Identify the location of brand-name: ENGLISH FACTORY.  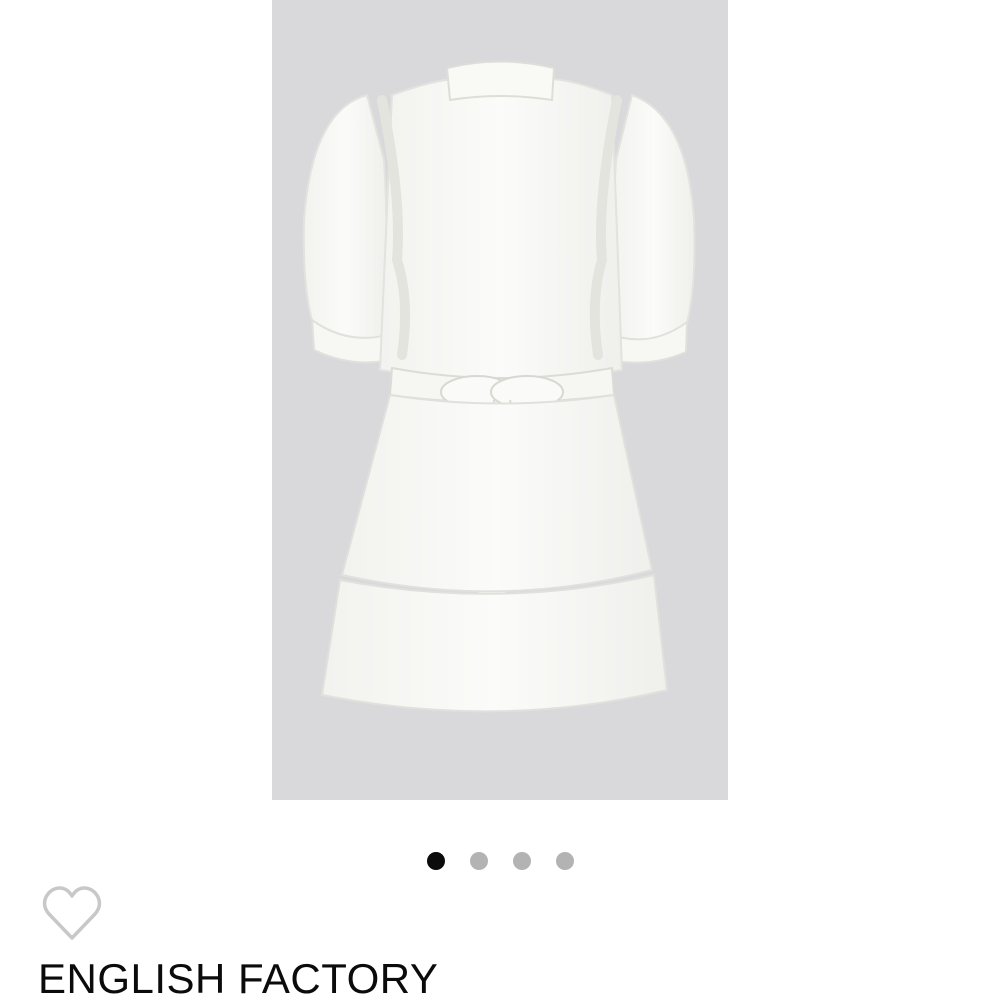
(238, 978).